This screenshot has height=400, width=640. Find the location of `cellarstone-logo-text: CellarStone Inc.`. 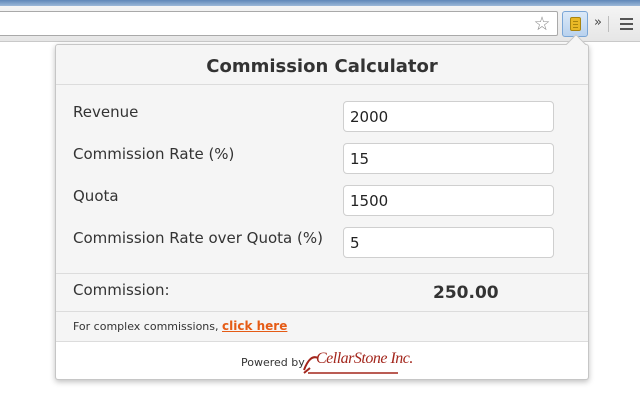

cellarstone-logo-text: CellarStone Inc. is located at coordinates (364, 358).